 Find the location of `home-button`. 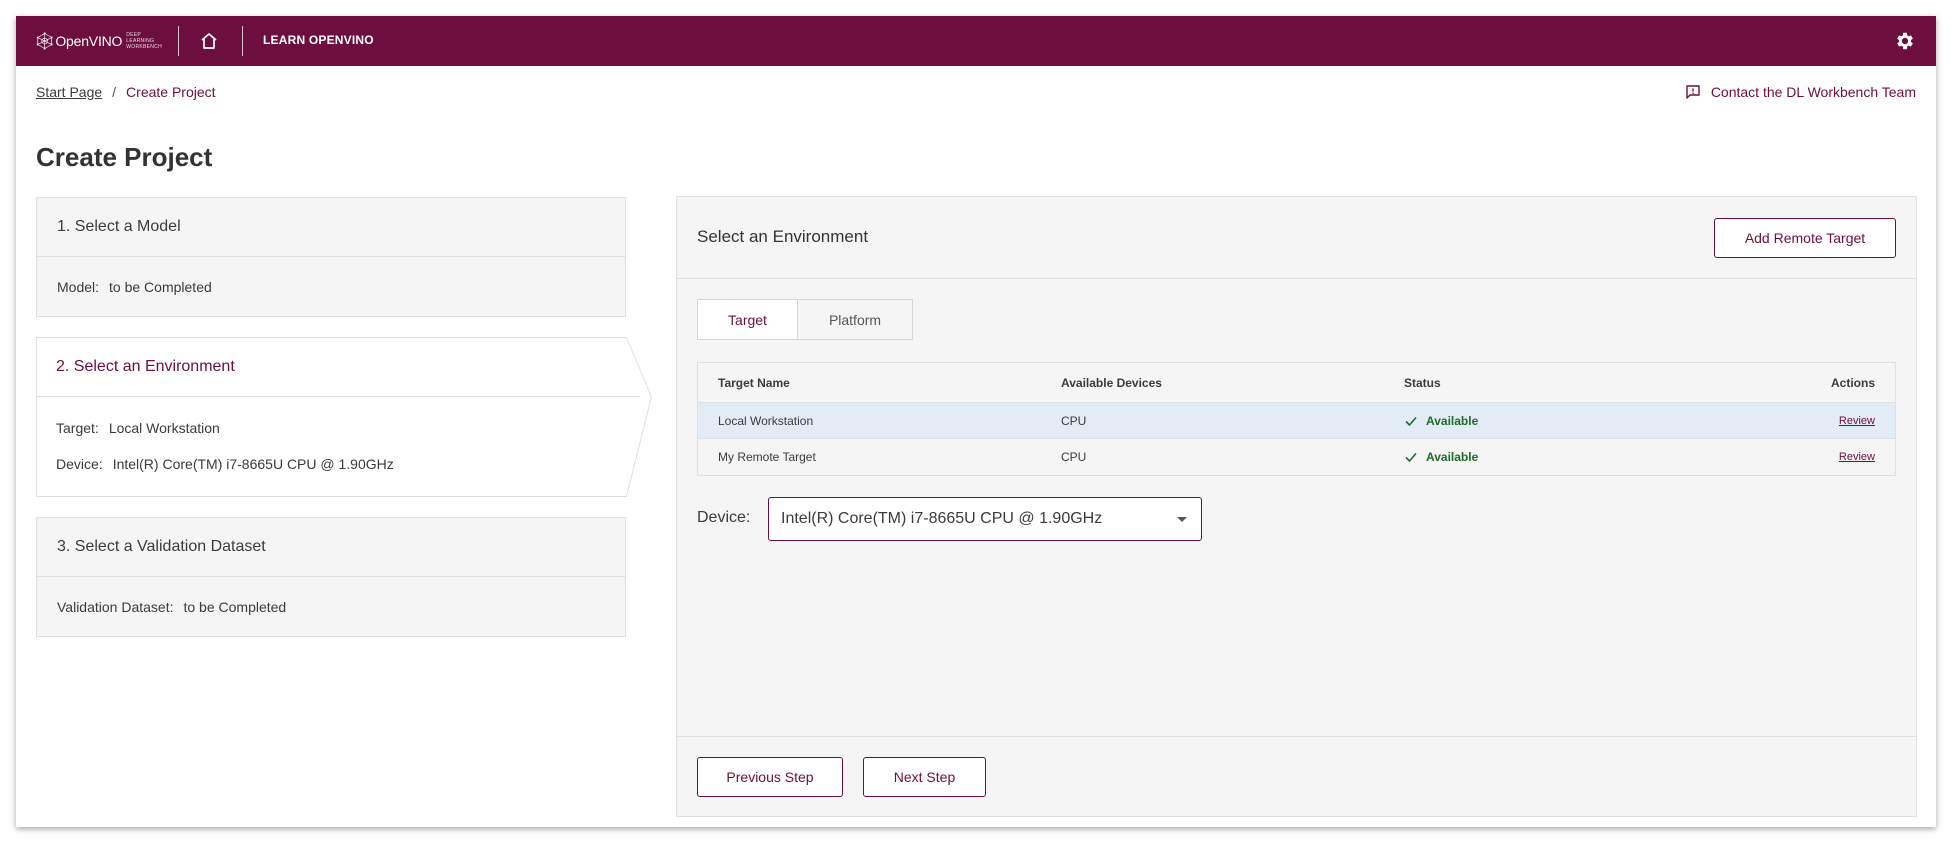

home-button is located at coordinates (209, 41).